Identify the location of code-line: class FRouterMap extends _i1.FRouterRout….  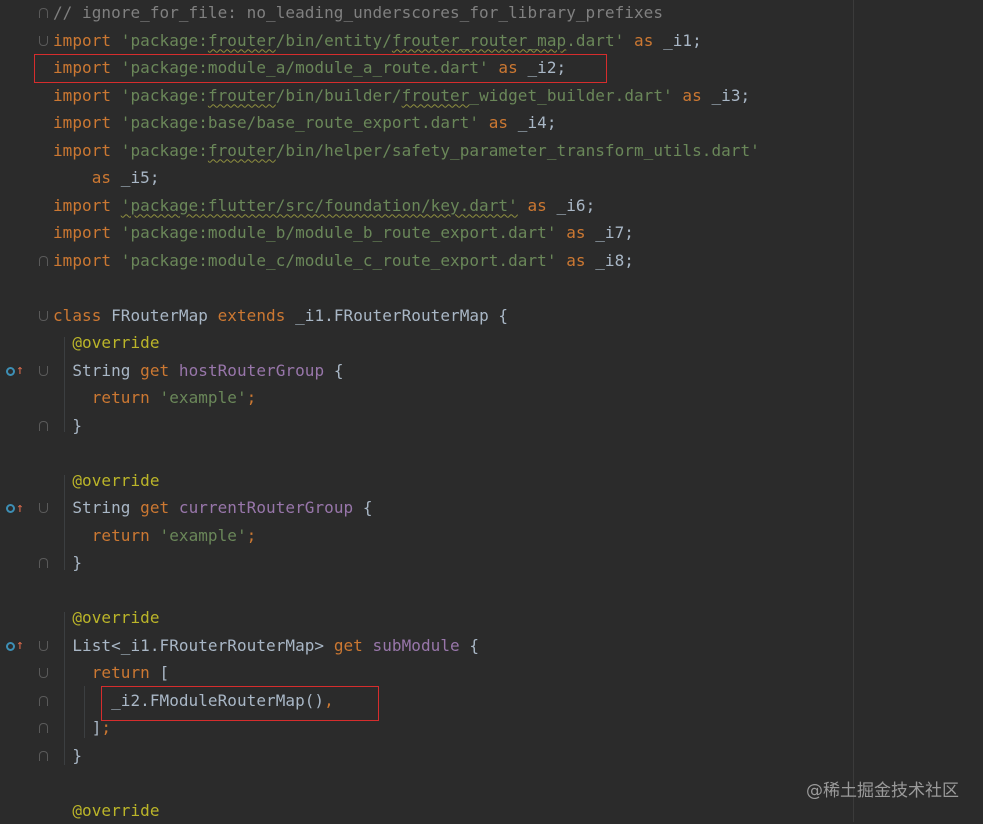
(280, 316).